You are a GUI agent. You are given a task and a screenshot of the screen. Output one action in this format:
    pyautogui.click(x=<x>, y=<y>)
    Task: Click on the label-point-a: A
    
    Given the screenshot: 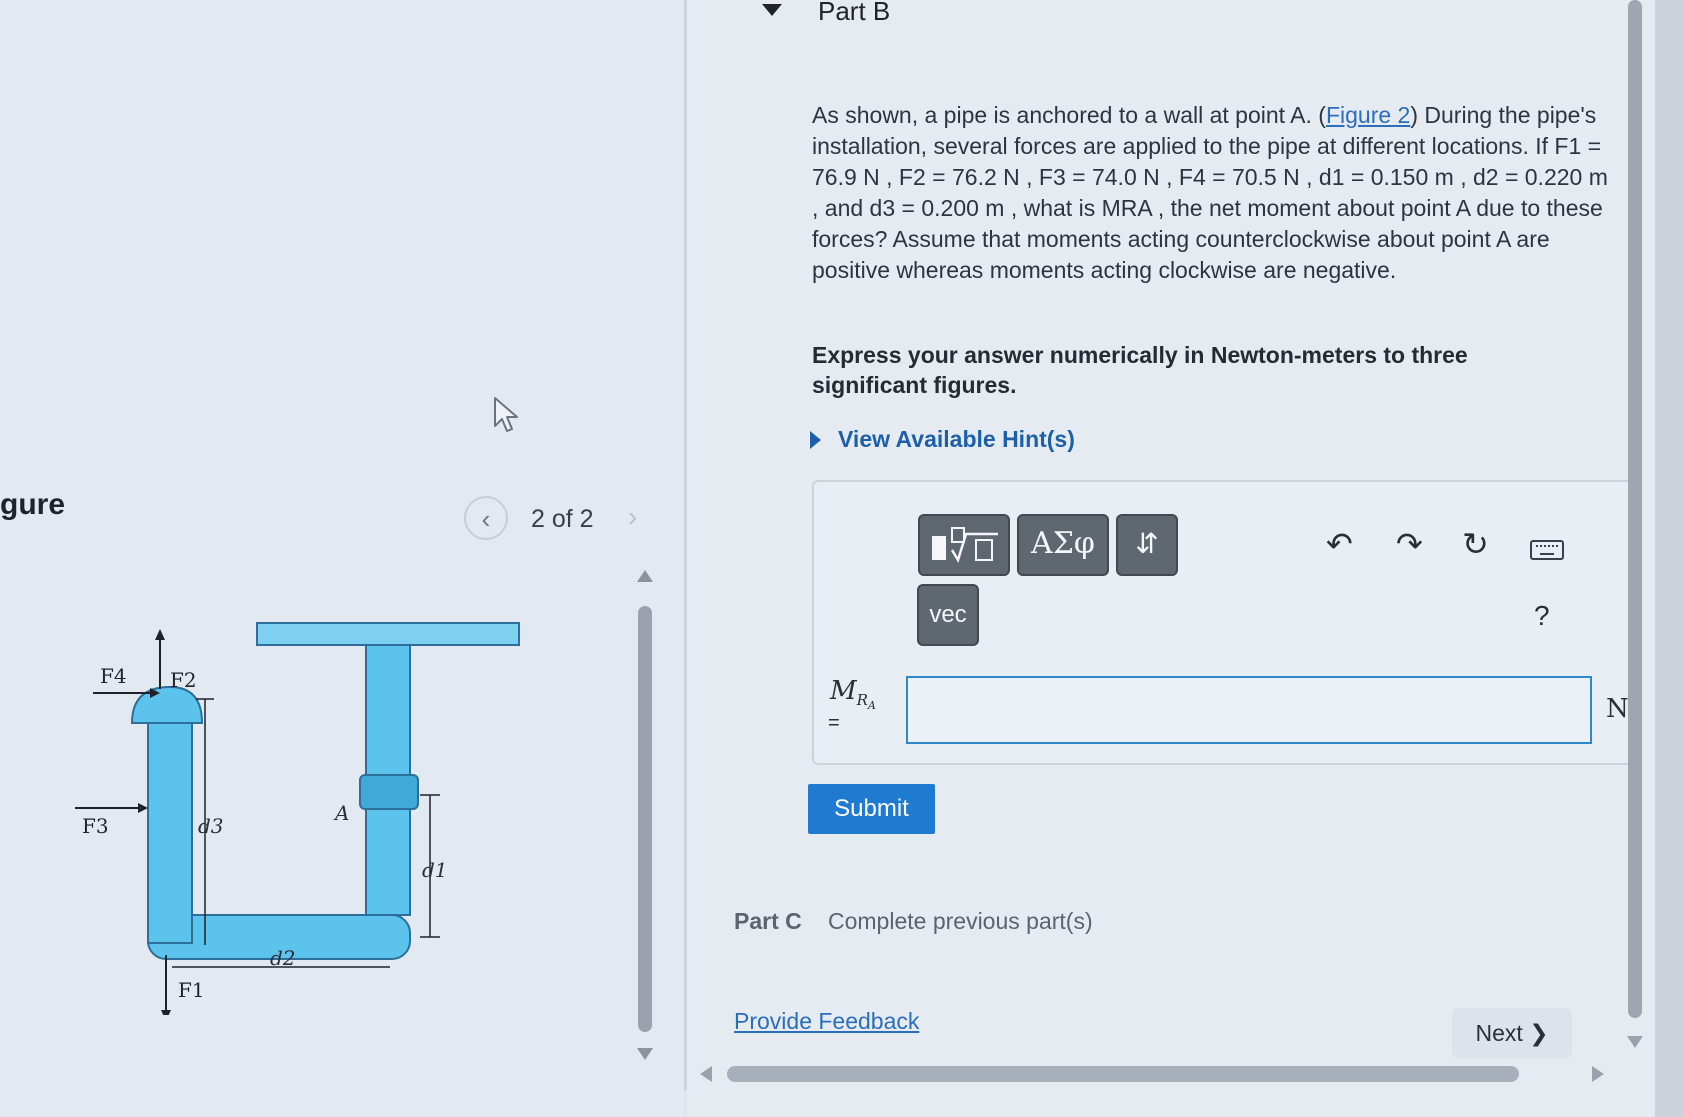 What is the action you would take?
    pyautogui.click(x=341, y=813)
    